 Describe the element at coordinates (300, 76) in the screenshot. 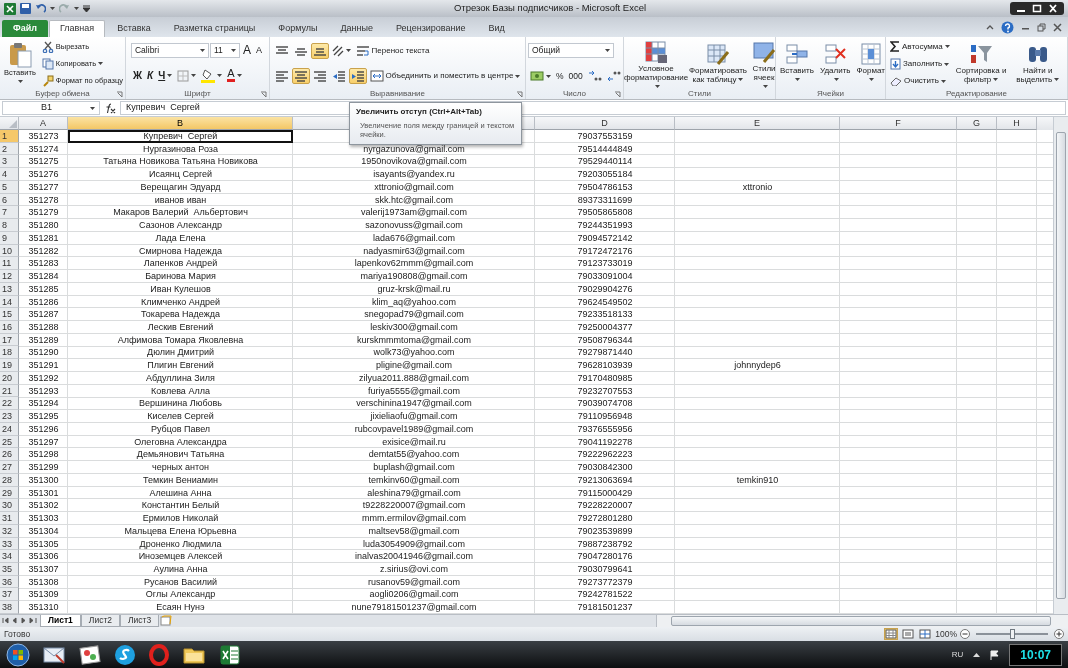

I see `align-center-button` at that location.